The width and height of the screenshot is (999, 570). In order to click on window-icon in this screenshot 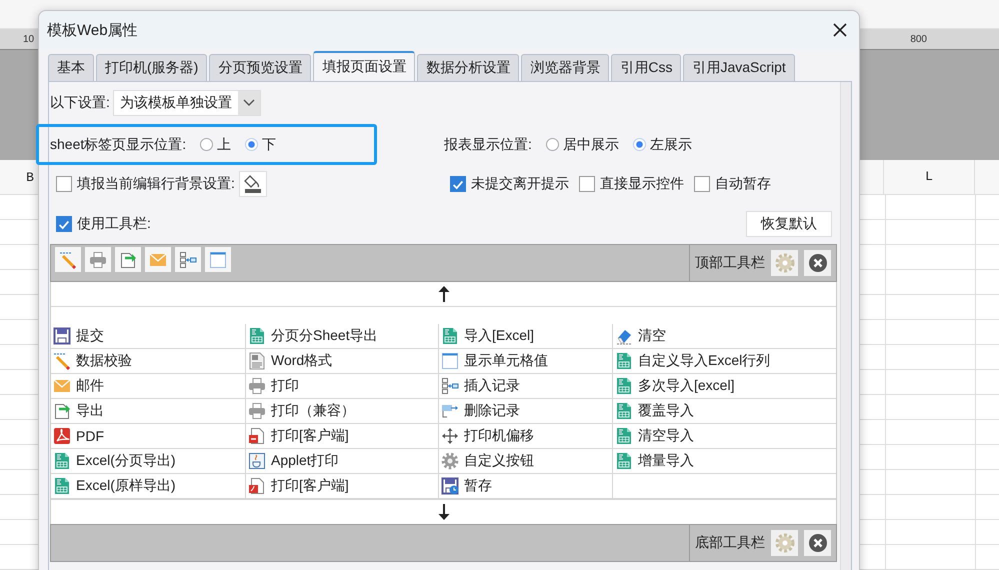, I will do `click(218, 259)`.